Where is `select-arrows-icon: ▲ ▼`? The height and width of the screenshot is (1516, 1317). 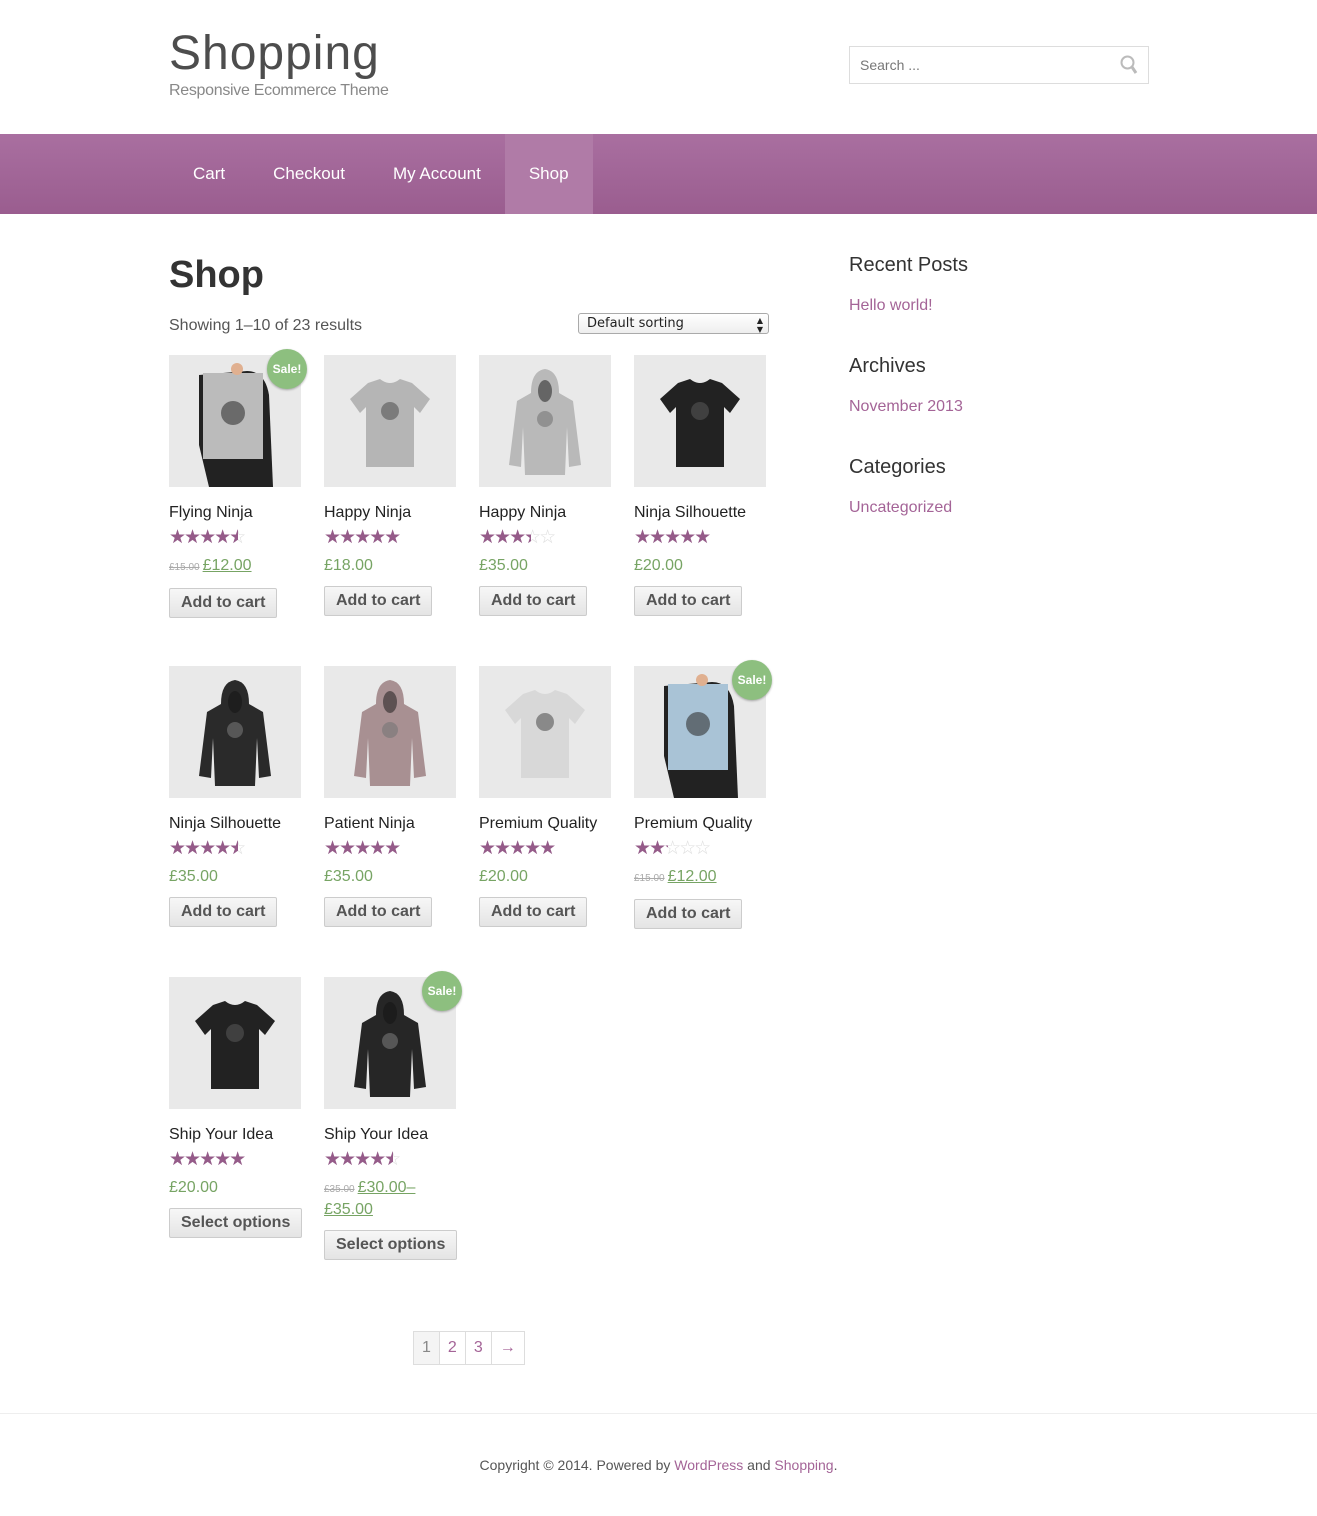 select-arrows-icon: ▲ ▼ is located at coordinates (759, 325).